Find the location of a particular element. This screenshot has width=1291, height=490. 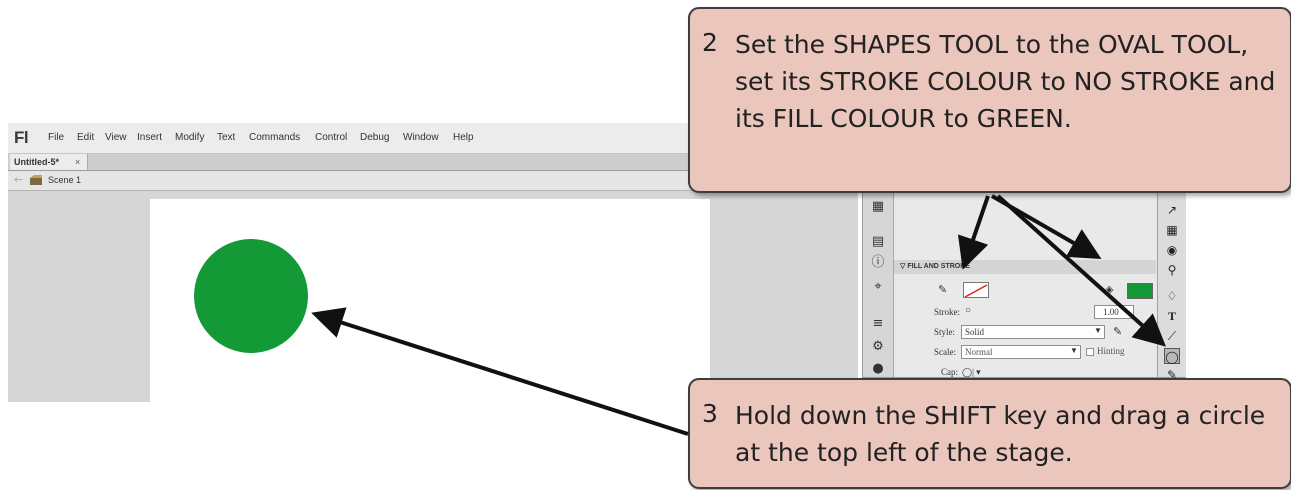

stroke-value: 1.00 is located at coordinates (1111, 312).